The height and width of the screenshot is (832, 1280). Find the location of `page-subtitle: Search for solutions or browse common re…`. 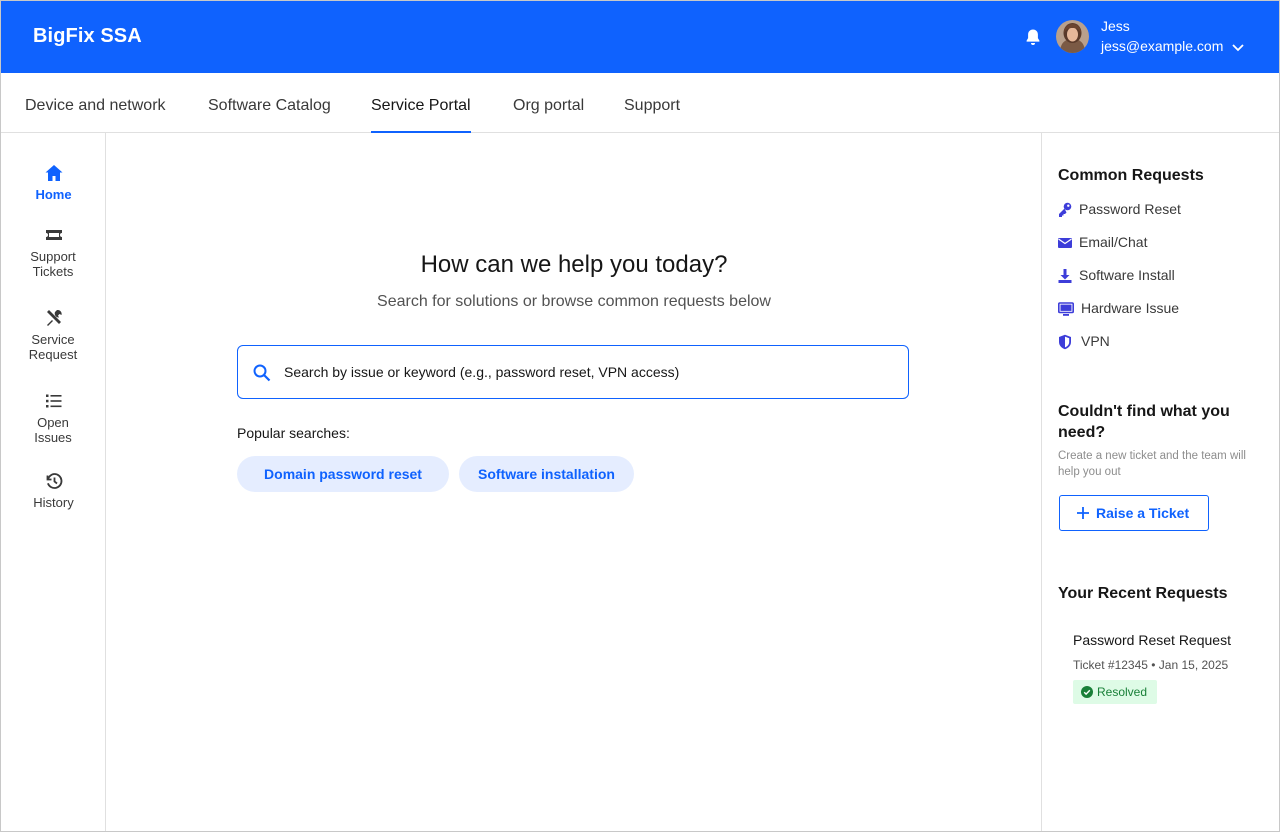

page-subtitle: Search for solutions or browse common re… is located at coordinates (574, 301).